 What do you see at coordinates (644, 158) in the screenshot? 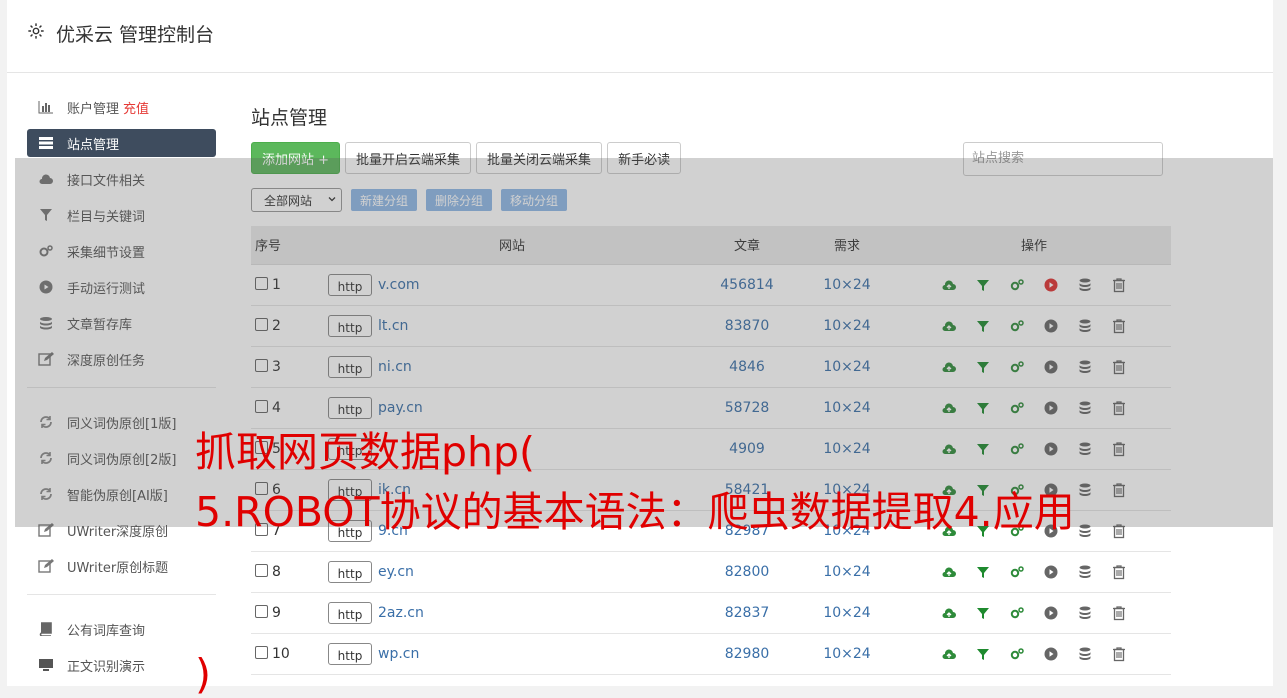
I see `guide-button: 新手必读` at bounding box center [644, 158].